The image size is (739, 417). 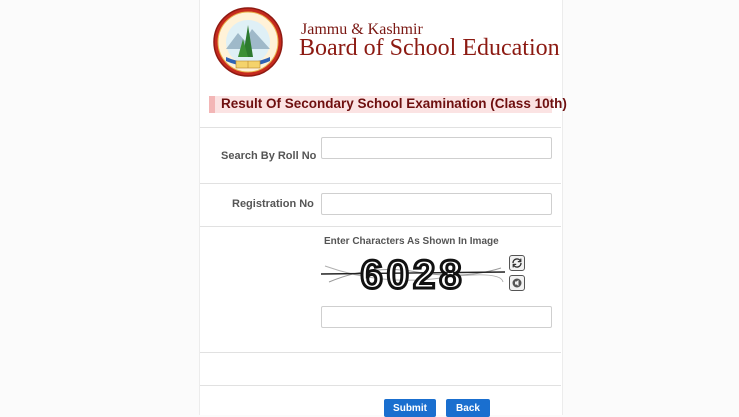 I want to click on refresh-icon, so click(x=517, y=263).